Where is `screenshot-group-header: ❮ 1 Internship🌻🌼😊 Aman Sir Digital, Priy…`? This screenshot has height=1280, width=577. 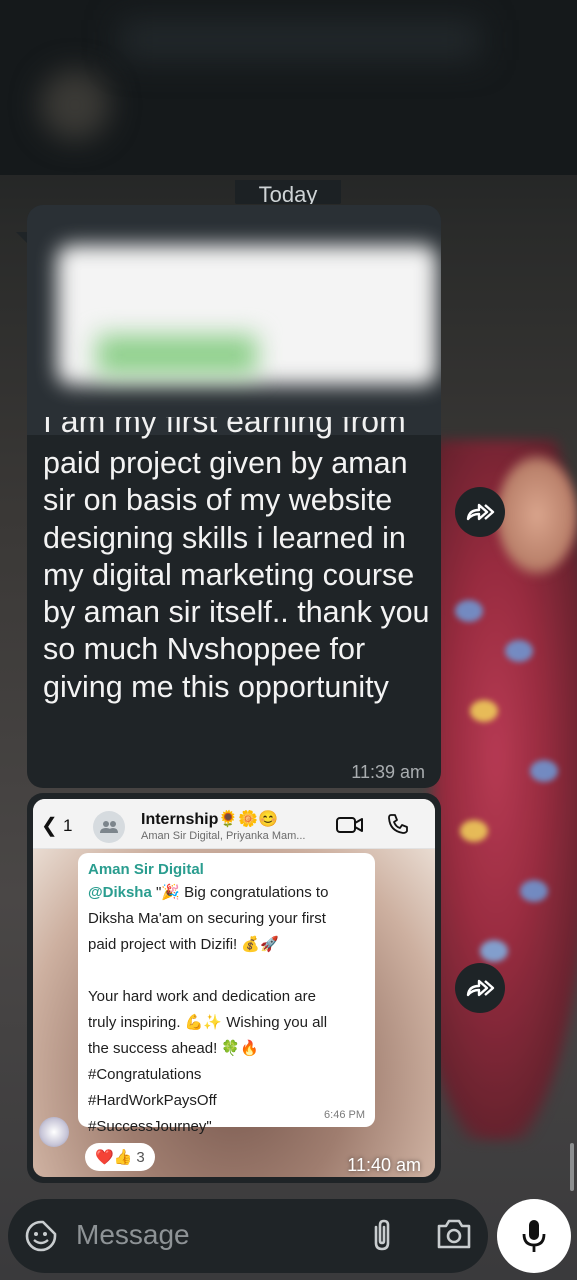
screenshot-group-header: ❮ 1 Internship🌻🌼😊 Aman Sir Digital, Priy… is located at coordinates (234, 824).